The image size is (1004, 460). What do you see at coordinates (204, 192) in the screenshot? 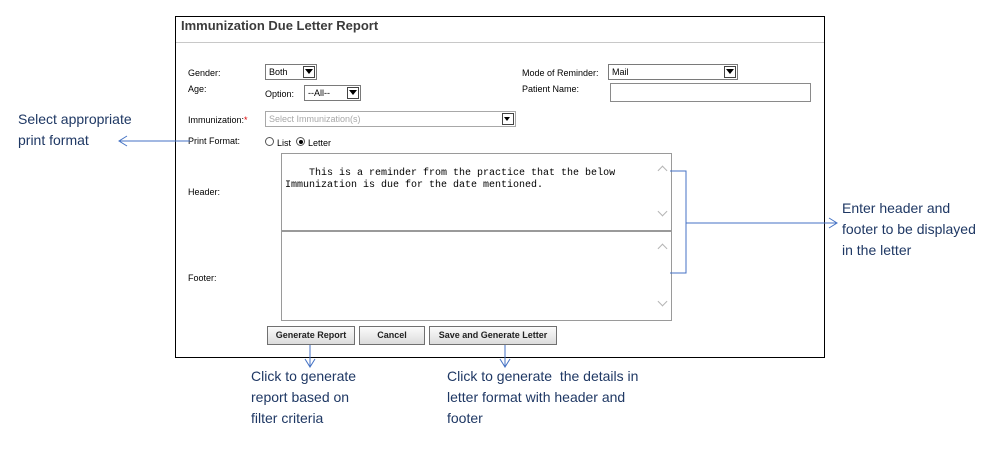
I see `header-label: Header:` at bounding box center [204, 192].